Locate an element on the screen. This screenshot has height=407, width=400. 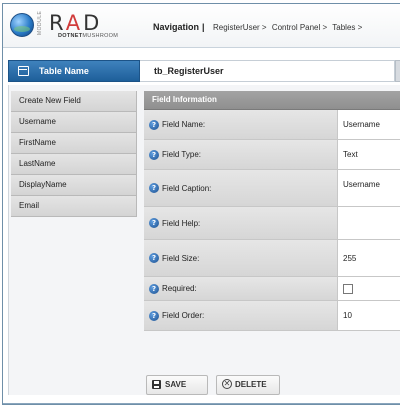
field-name-input: Username is located at coordinates (368, 124).